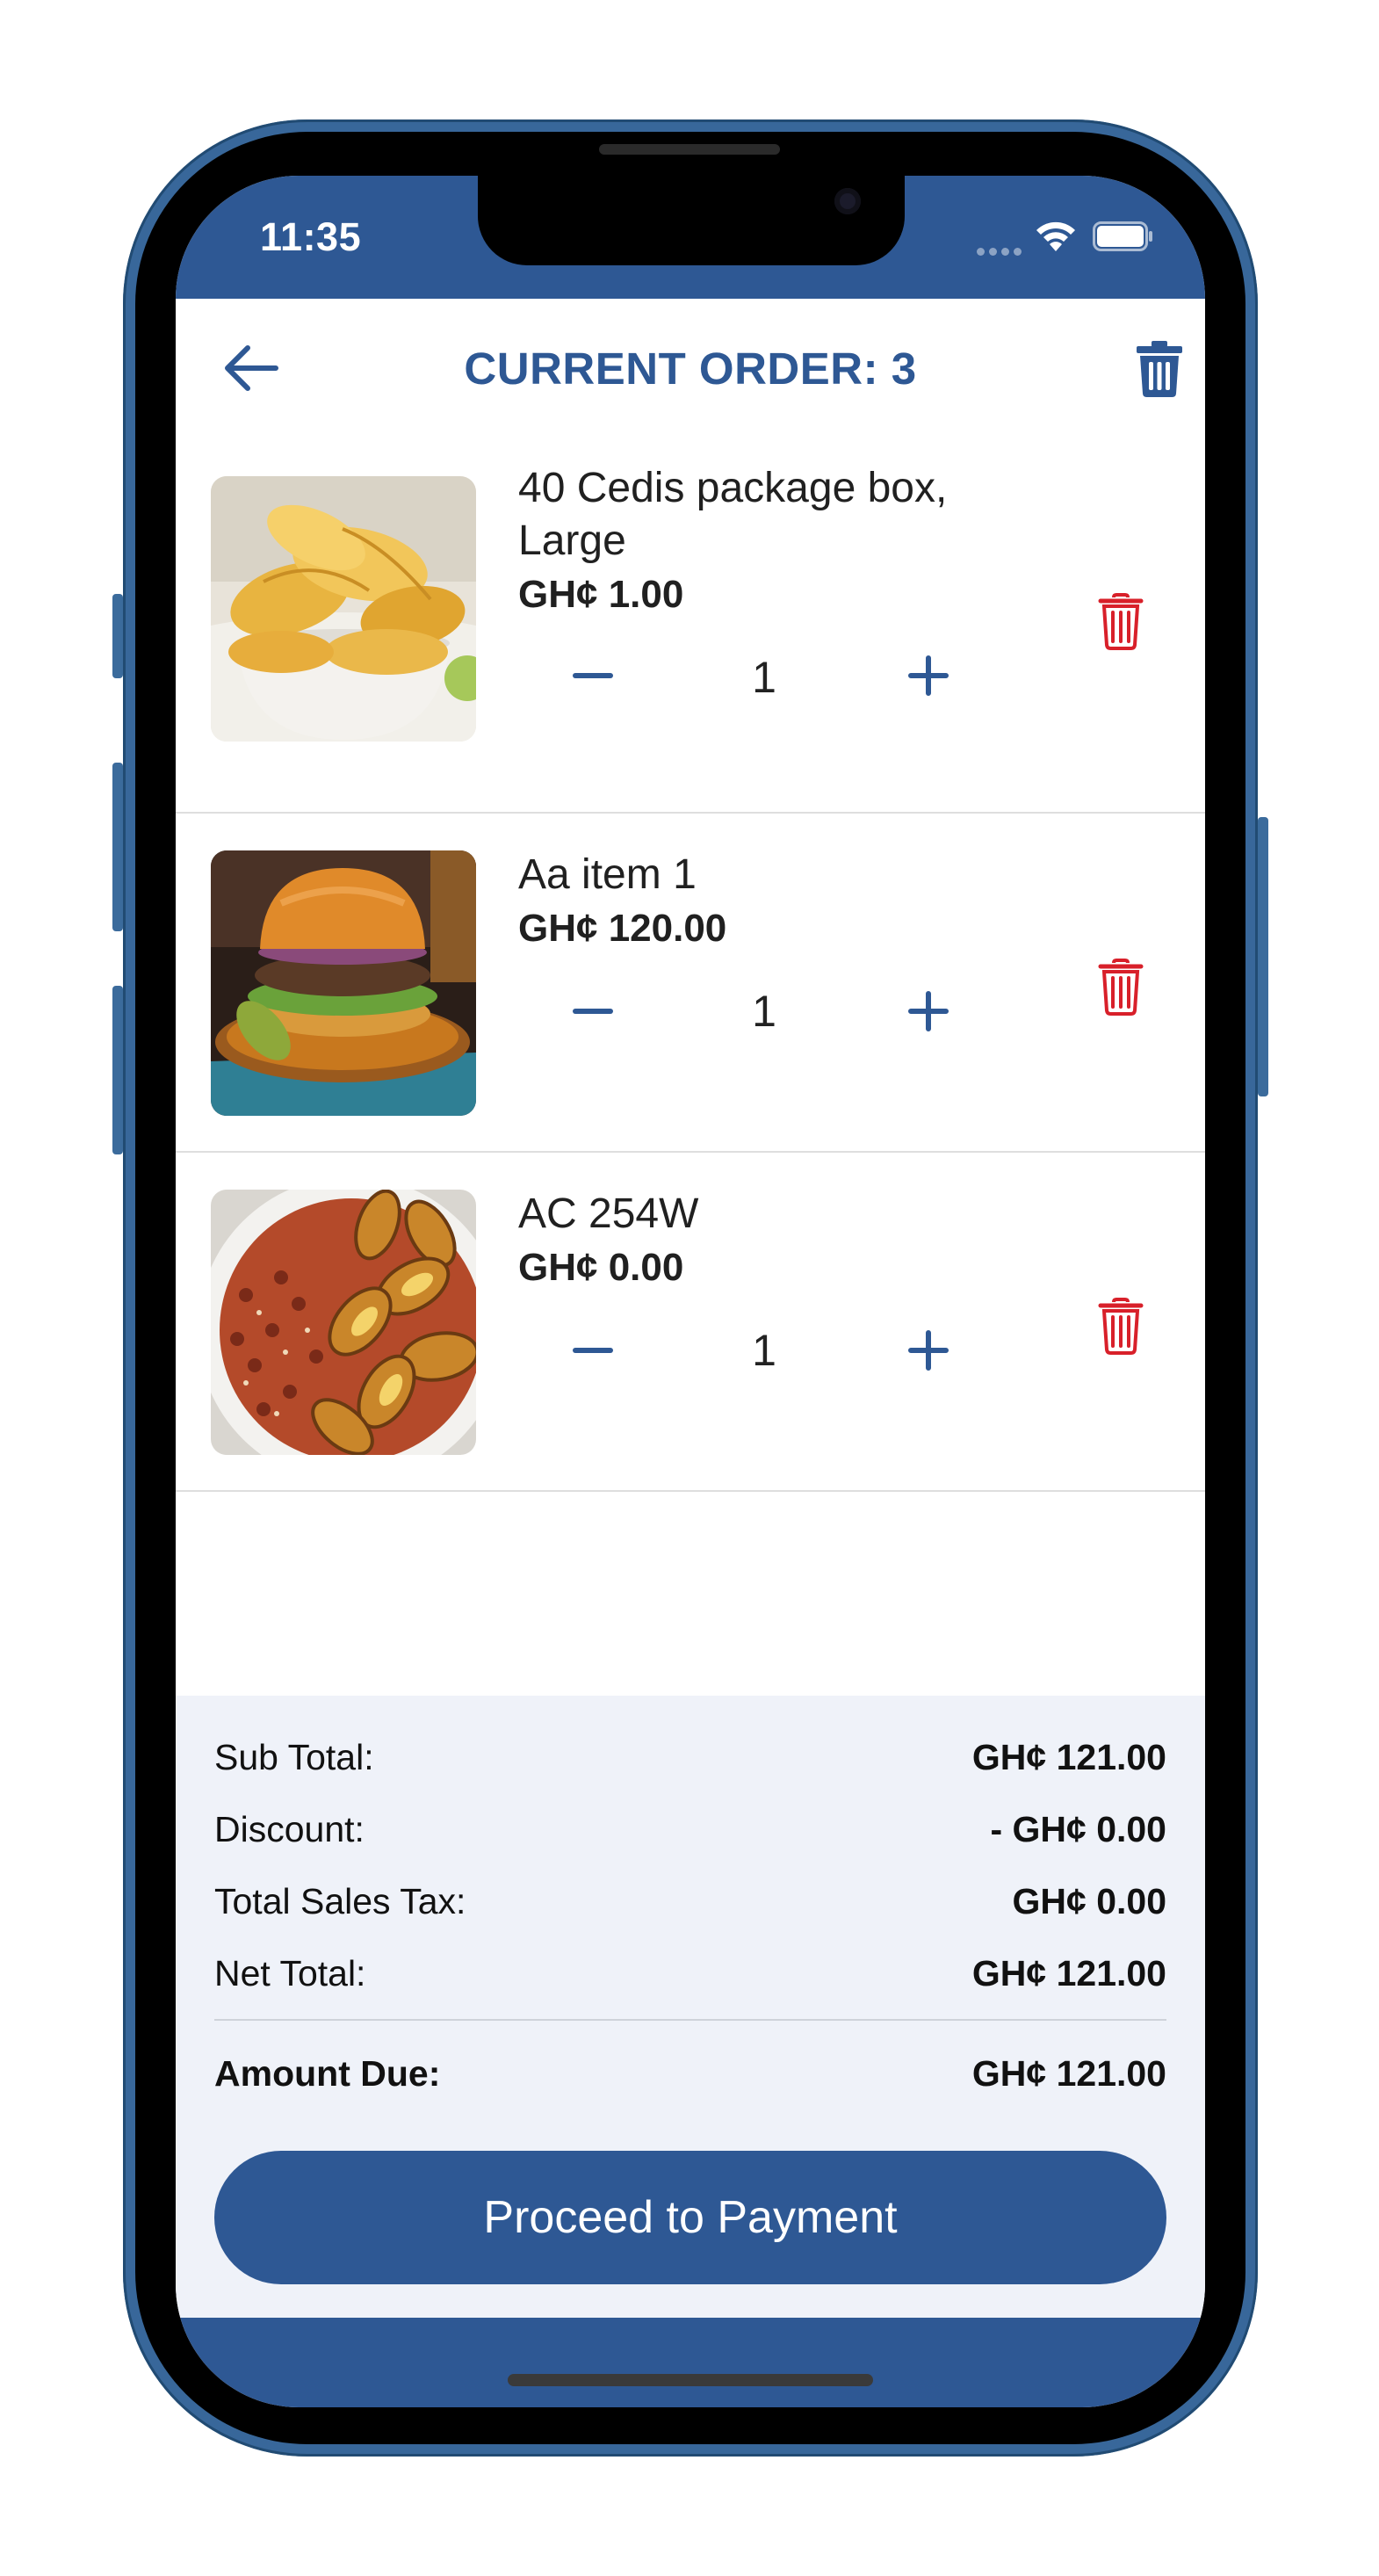 This screenshot has width=1379, height=2576. I want to click on item-price: GH¢ 120.00, so click(622, 928).